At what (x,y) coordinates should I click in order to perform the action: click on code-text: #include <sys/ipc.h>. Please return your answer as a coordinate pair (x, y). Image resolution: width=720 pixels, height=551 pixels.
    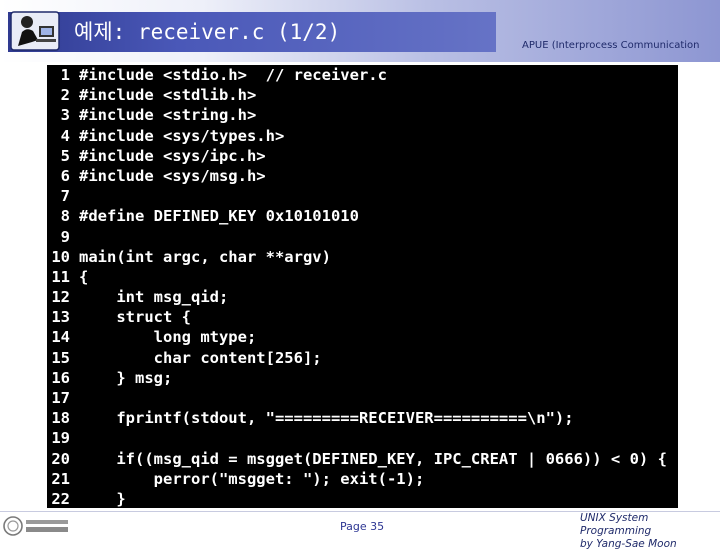
    Looking at the image, I should click on (172, 155).